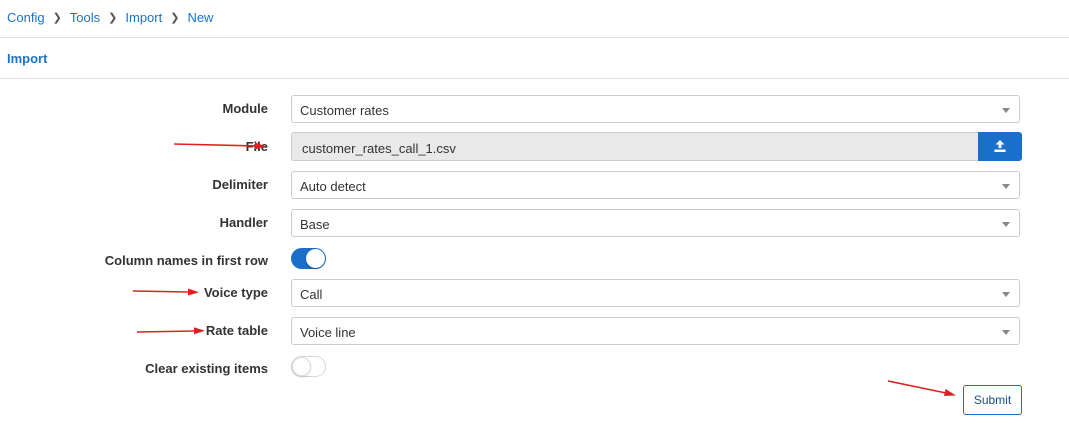 The height and width of the screenshot is (448, 1069). I want to click on breadcrumb: Config ❯ Tools ❯ Import ❯ New, so click(110, 17).